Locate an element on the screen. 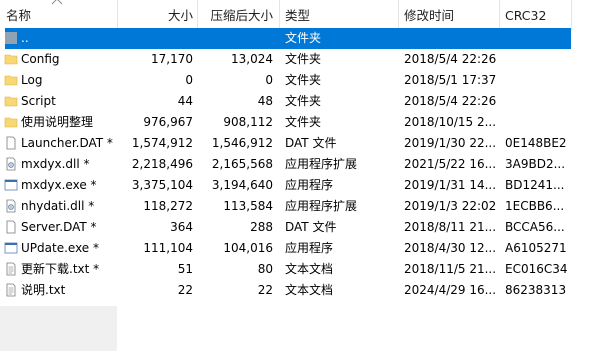  file-name: nhydati.dll * is located at coordinates (58, 206).